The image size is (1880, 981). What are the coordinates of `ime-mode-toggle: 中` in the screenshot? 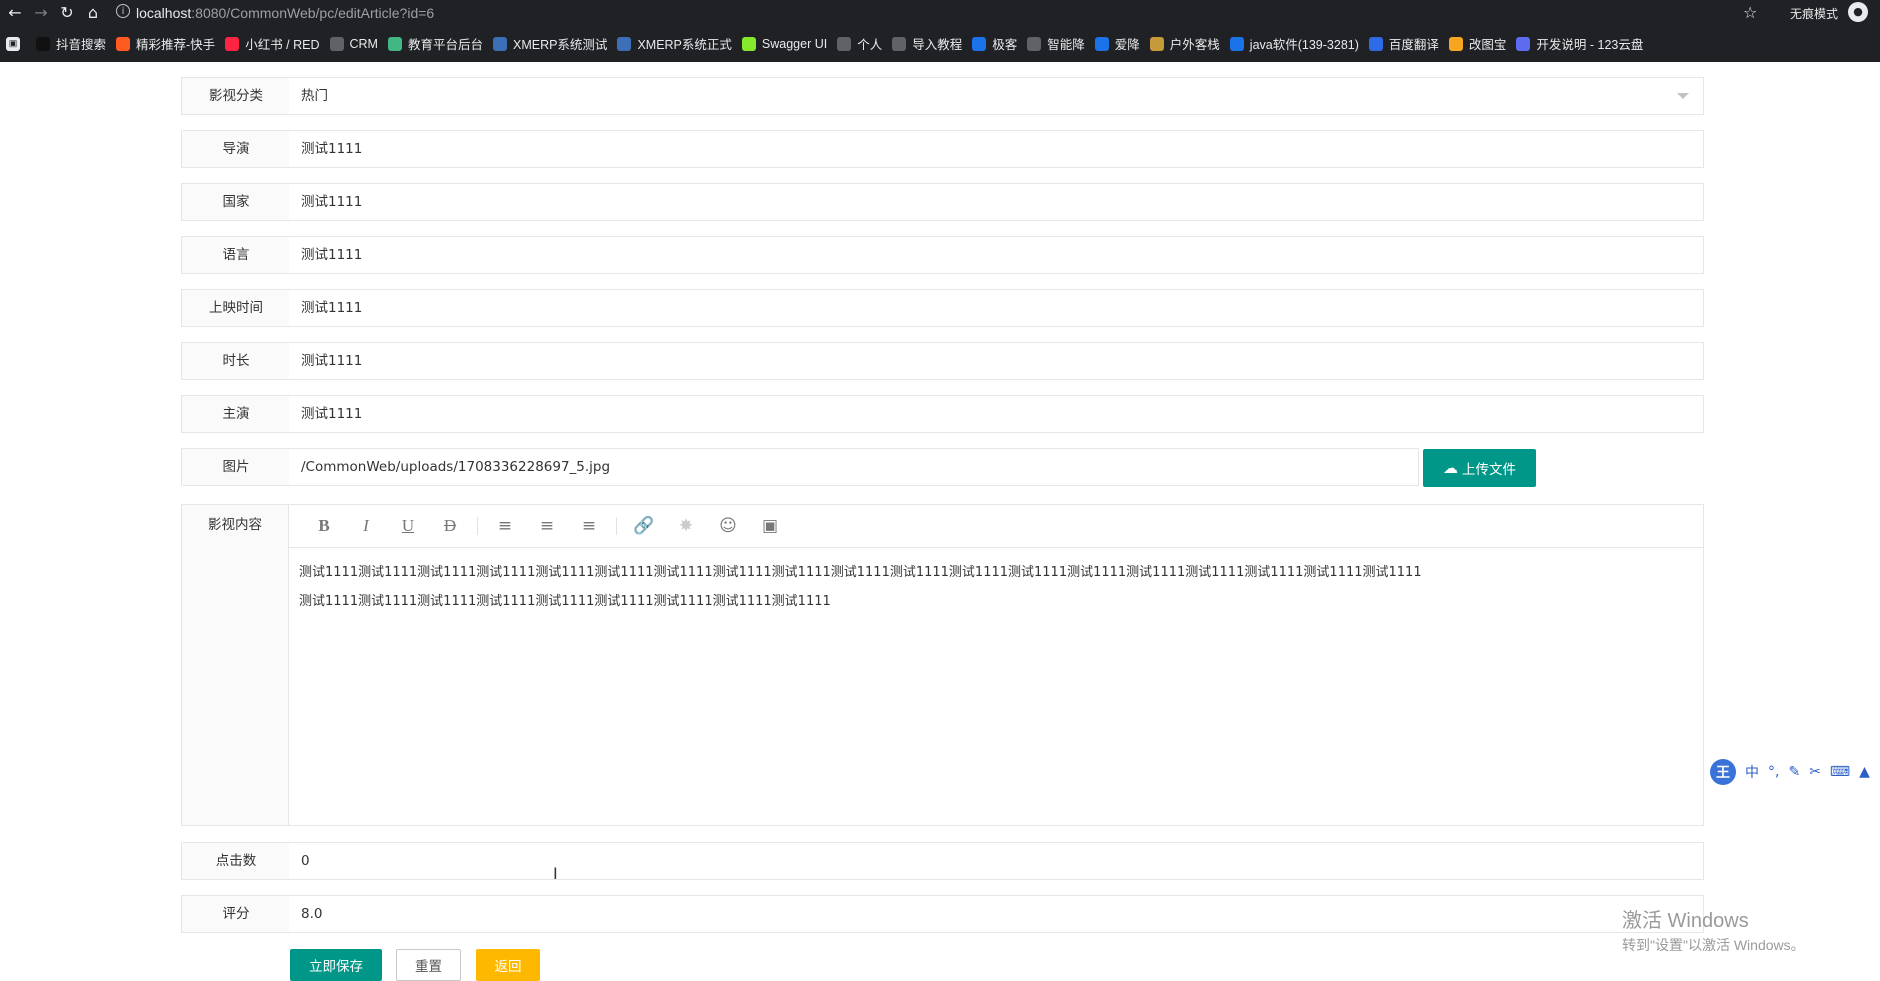 It's located at (1752, 772).